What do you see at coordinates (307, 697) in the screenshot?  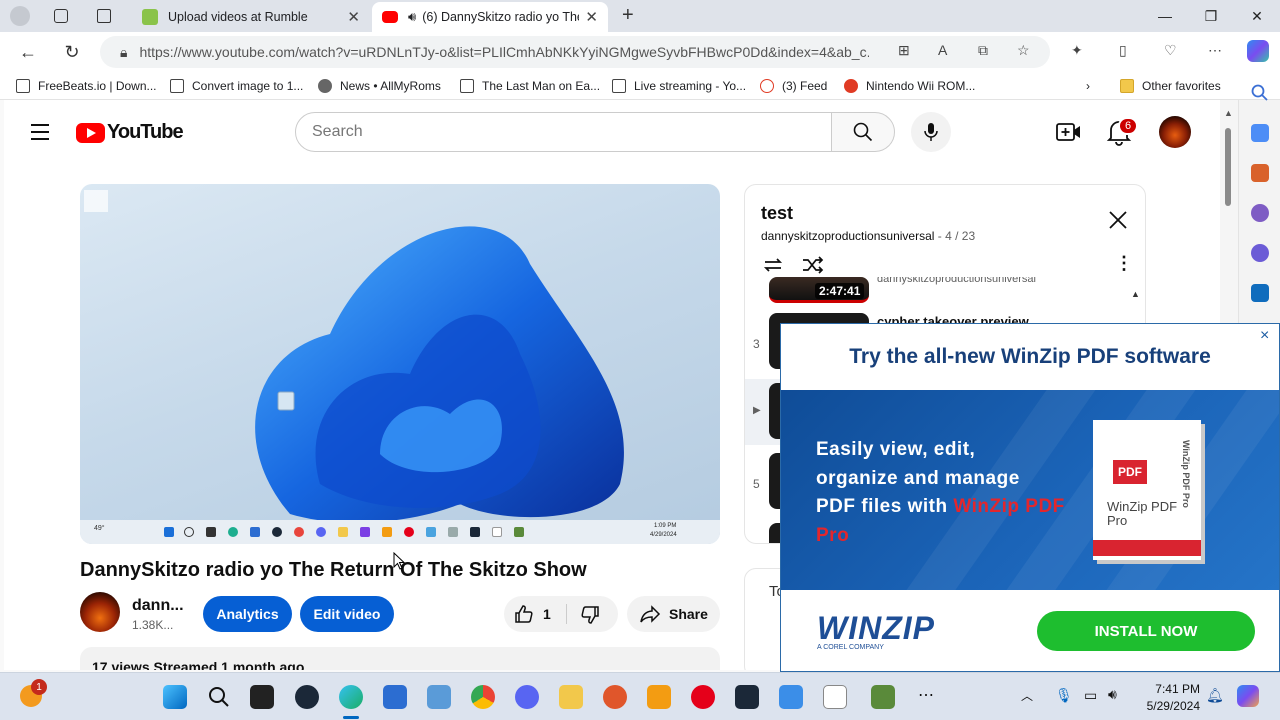 I see `steam-icon` at bounding box center [307, 697].